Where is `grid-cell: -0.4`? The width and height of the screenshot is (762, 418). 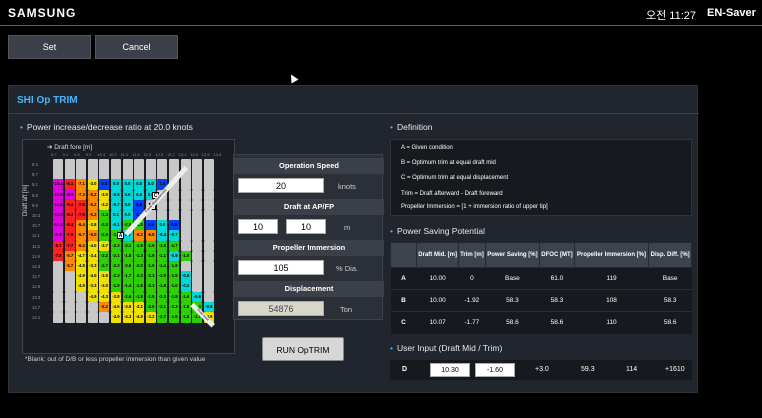
grid-cell: -0.4 is located at coordinates (162, 235).